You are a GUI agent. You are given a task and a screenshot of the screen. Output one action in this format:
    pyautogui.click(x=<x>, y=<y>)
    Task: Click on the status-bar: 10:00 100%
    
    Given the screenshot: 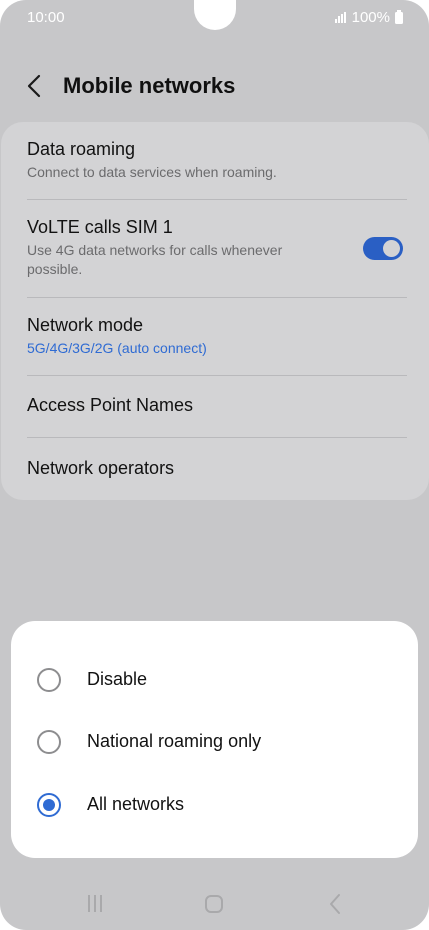 What is the action you would take?
    pyautogui.click(x=214, y=17)
    